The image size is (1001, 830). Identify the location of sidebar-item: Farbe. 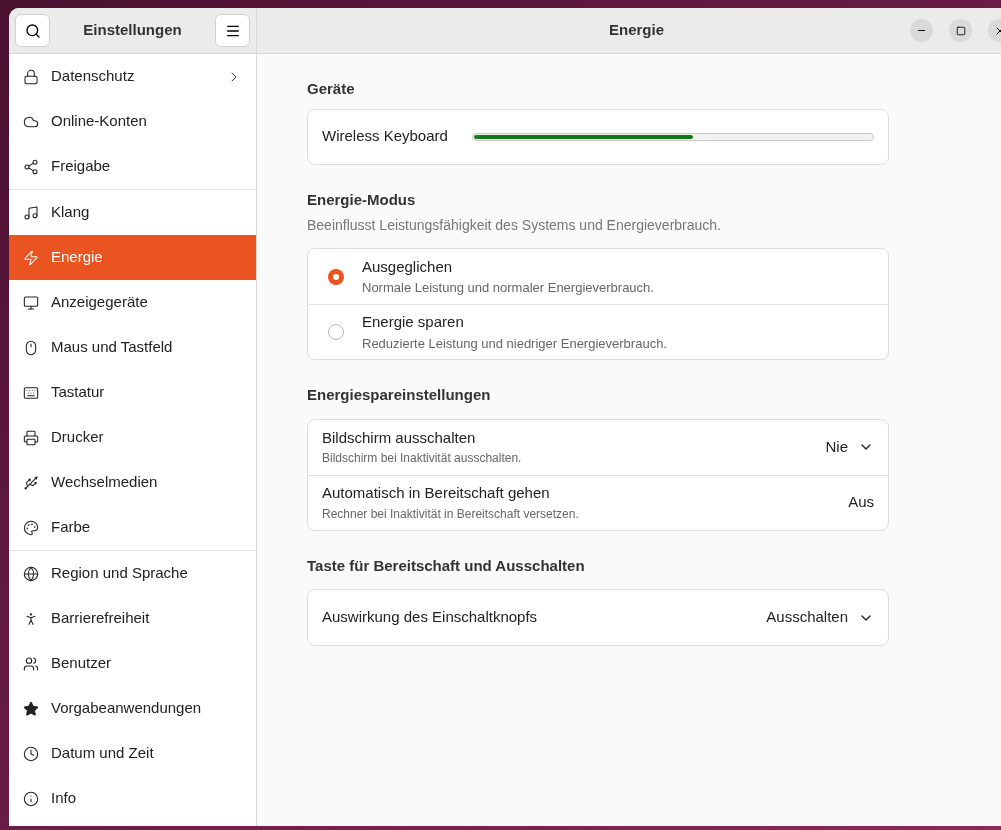
(132, 527).